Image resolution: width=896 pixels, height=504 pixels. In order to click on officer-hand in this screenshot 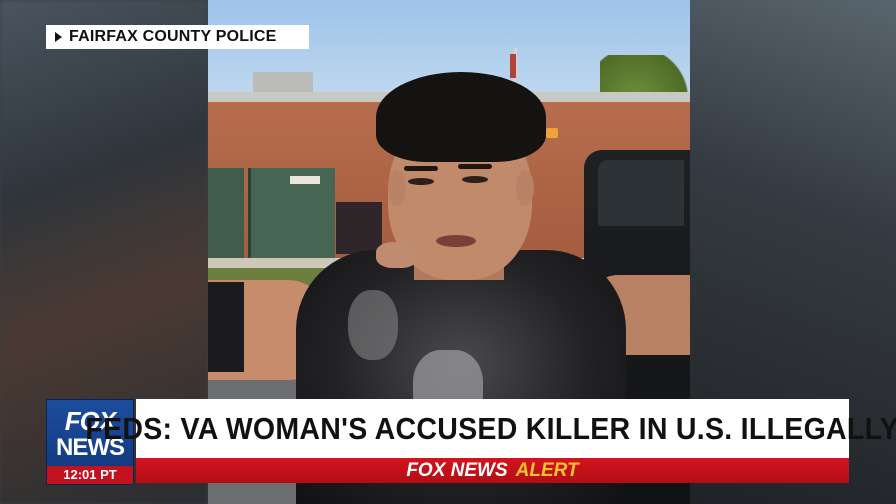, I will do `click(397, 255)`.